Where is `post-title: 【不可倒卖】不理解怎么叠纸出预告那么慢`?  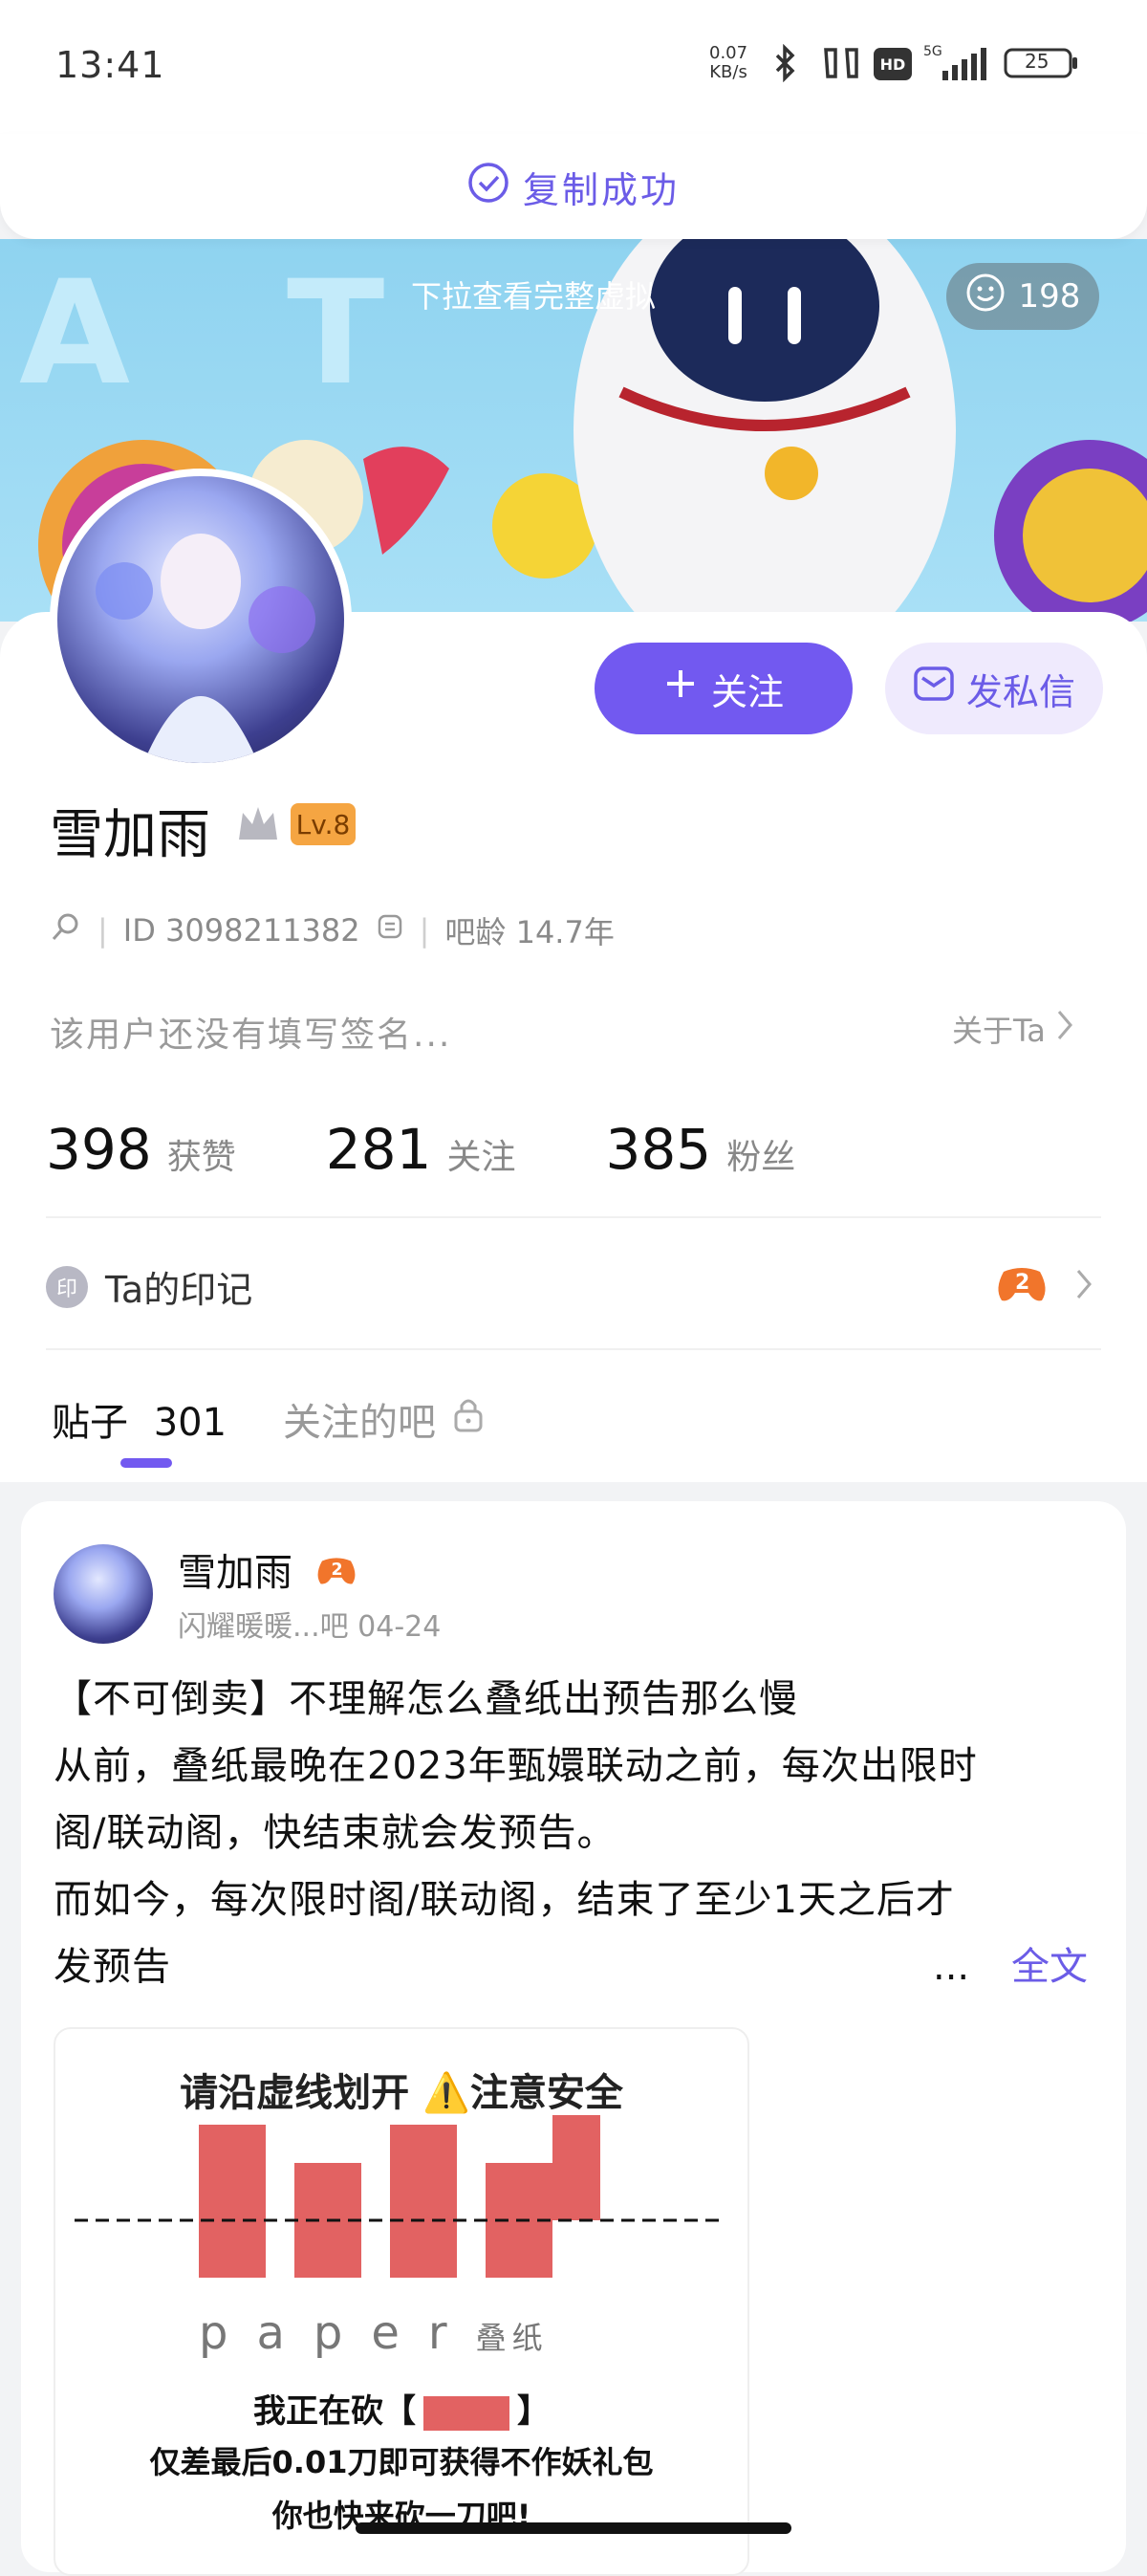 post-title: 【不可倒卖】不理解怎么叠纸出预告那么慢 is located at coordinates (426, 1699).